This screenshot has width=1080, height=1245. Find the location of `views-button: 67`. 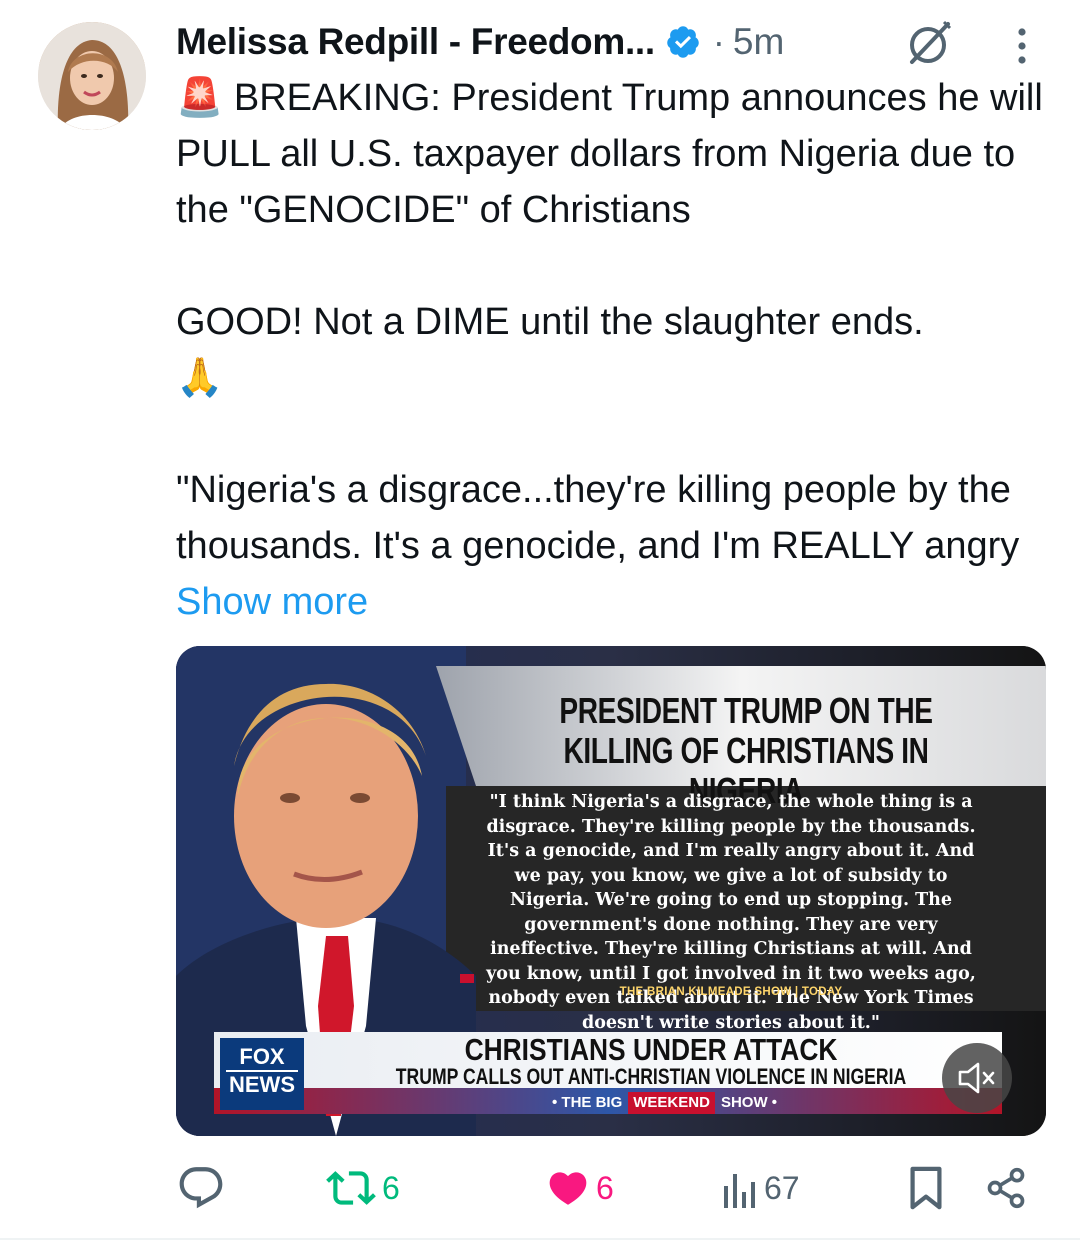

views-button: 67 is located at coordinates (761, 1188).